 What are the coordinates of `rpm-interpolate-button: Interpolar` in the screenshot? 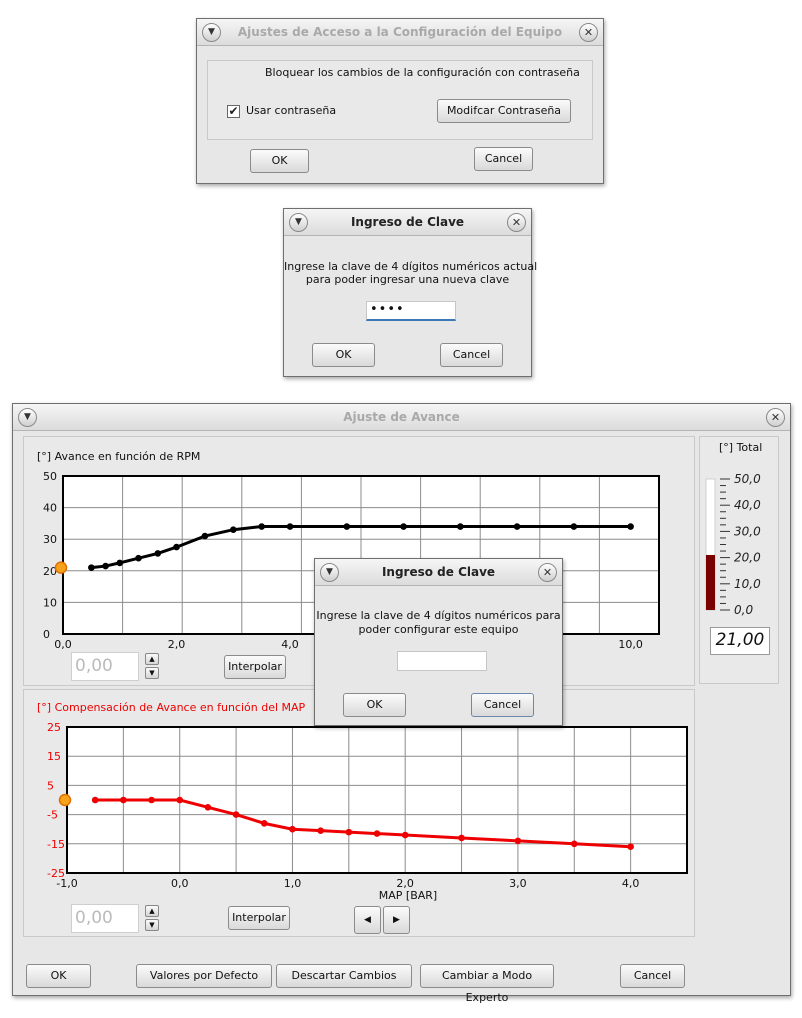 It's located at (255, 667).